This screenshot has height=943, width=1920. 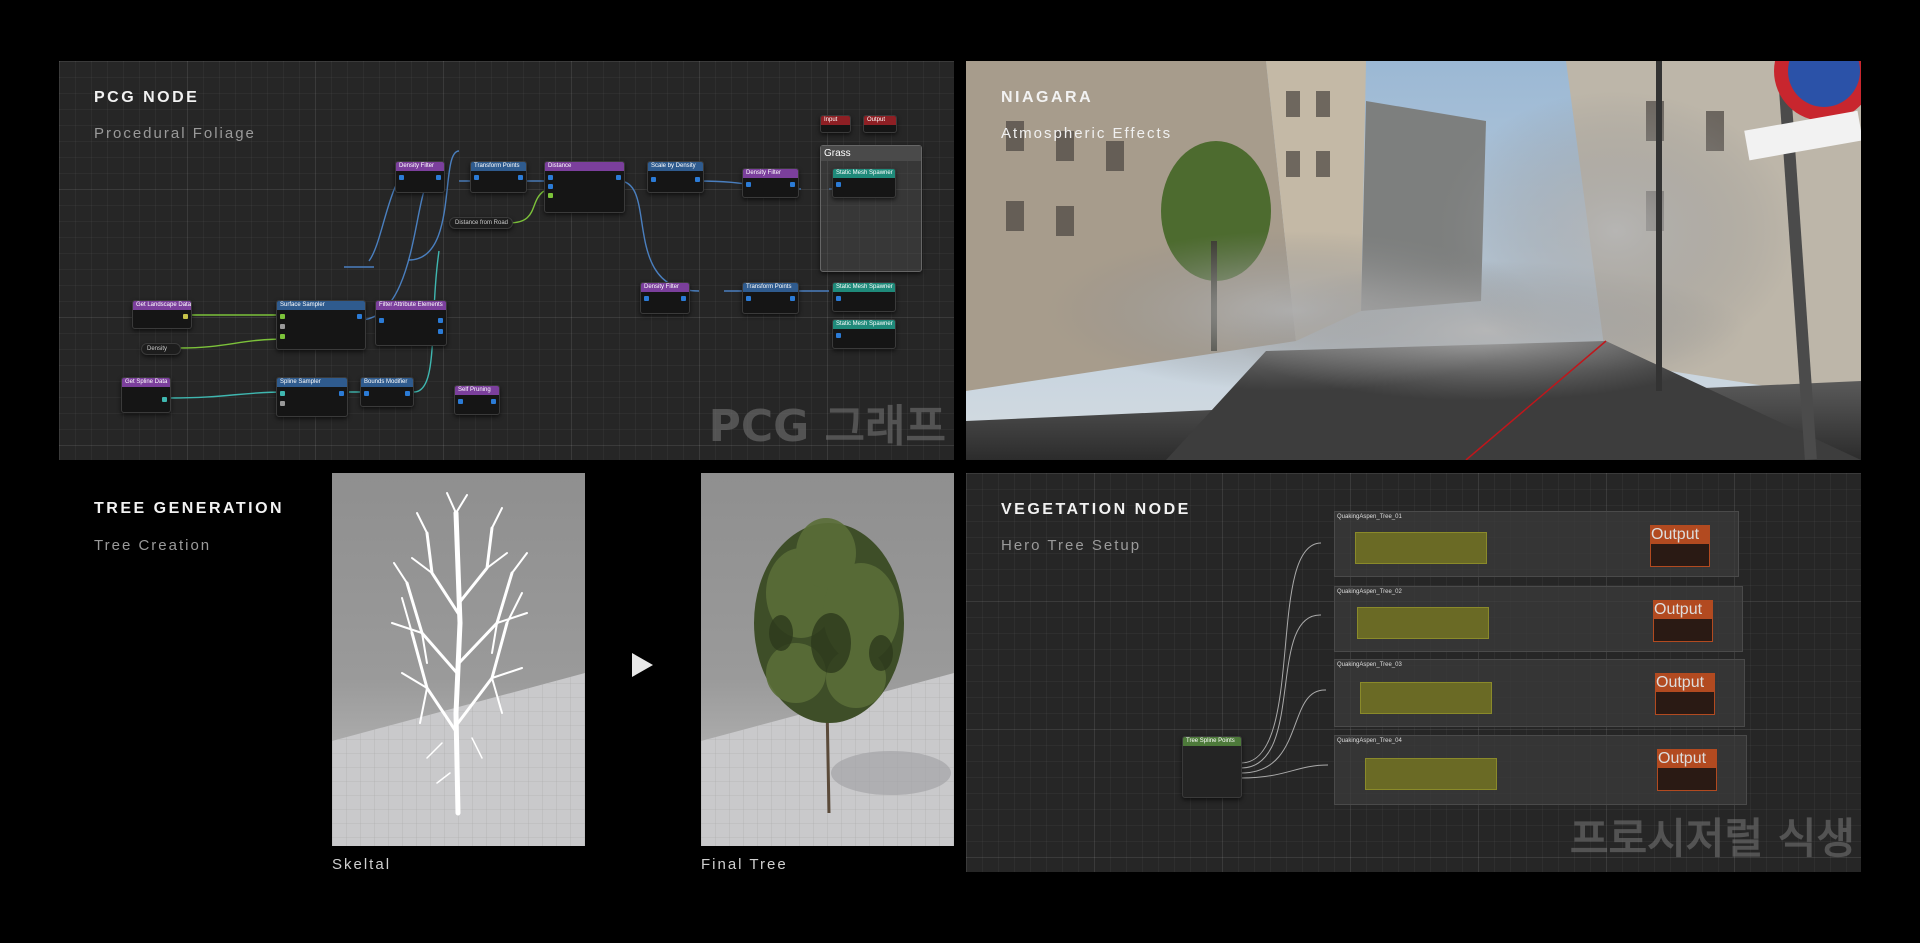 What do you see at coordinates (440, 331) in the screenshot?
I see `pin-outside-filter` at bounding box center [440, 331].